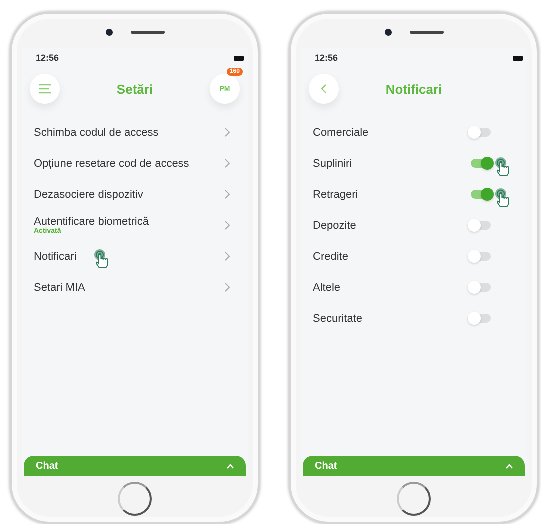 This screenshot has height=527, width=541. Describe the element at coordinates (330, 256) in the screenshot. I see `item-label: Credite` at that location.